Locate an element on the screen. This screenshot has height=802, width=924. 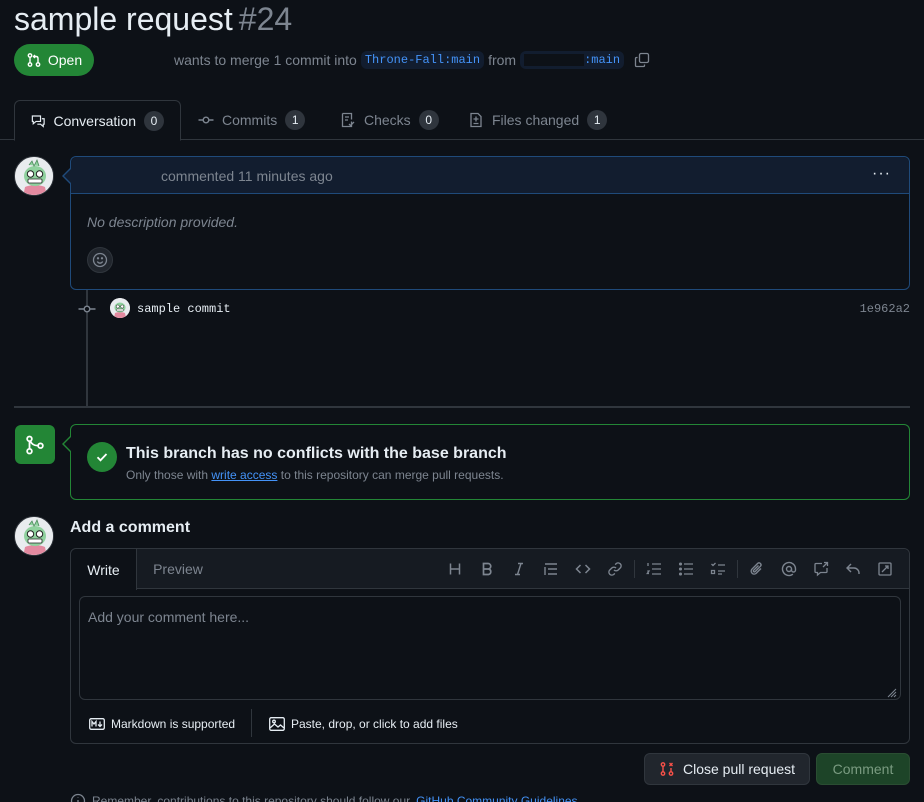
link-icon is located at coordinates (615, 569).